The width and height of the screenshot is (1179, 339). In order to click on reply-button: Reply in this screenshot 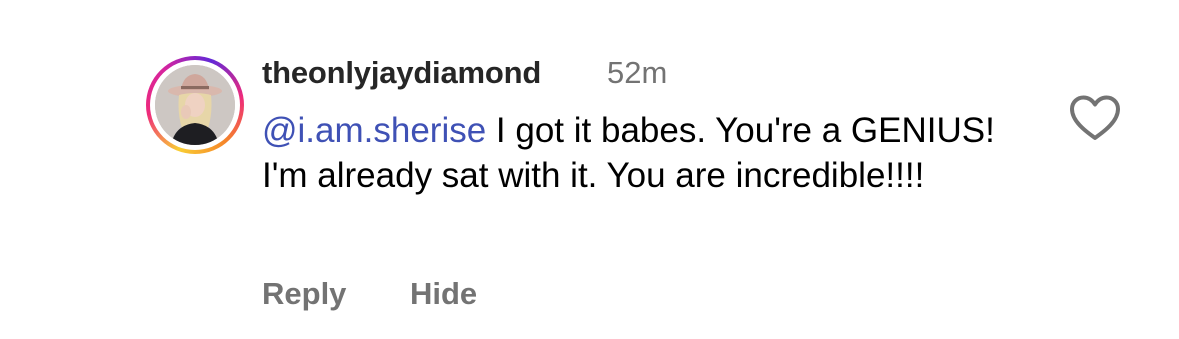, I will do `click(304, 294)`.